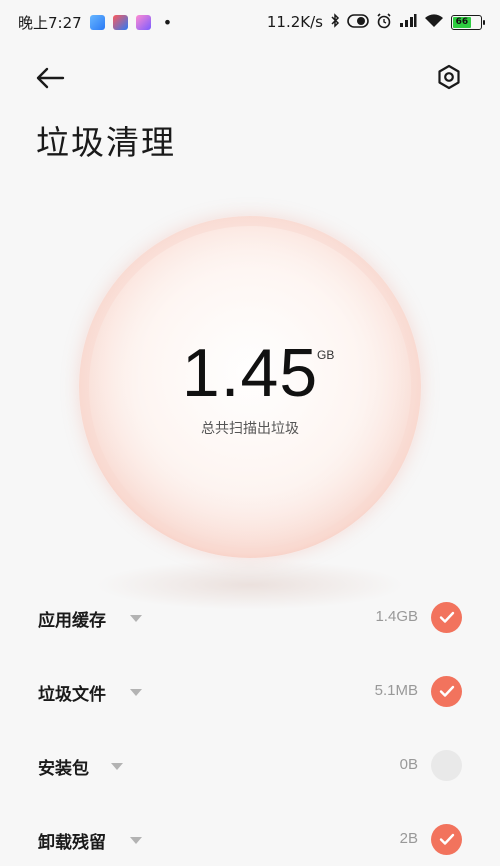  What do you see at coordinates (408, 838) in the screenshot?
I see `list-item-size: 2B` at bounding box center [408, 838].